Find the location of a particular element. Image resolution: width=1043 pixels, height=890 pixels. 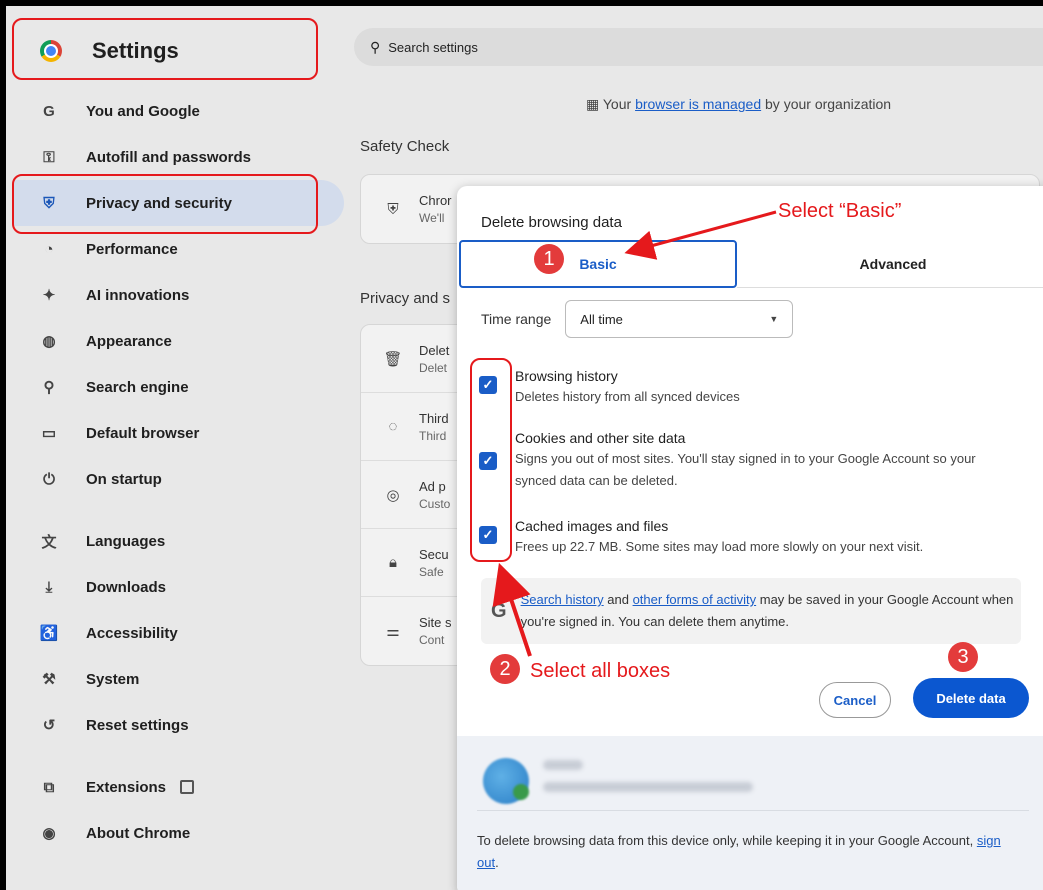

annotation-arrows is located at coordinates (634, 433).